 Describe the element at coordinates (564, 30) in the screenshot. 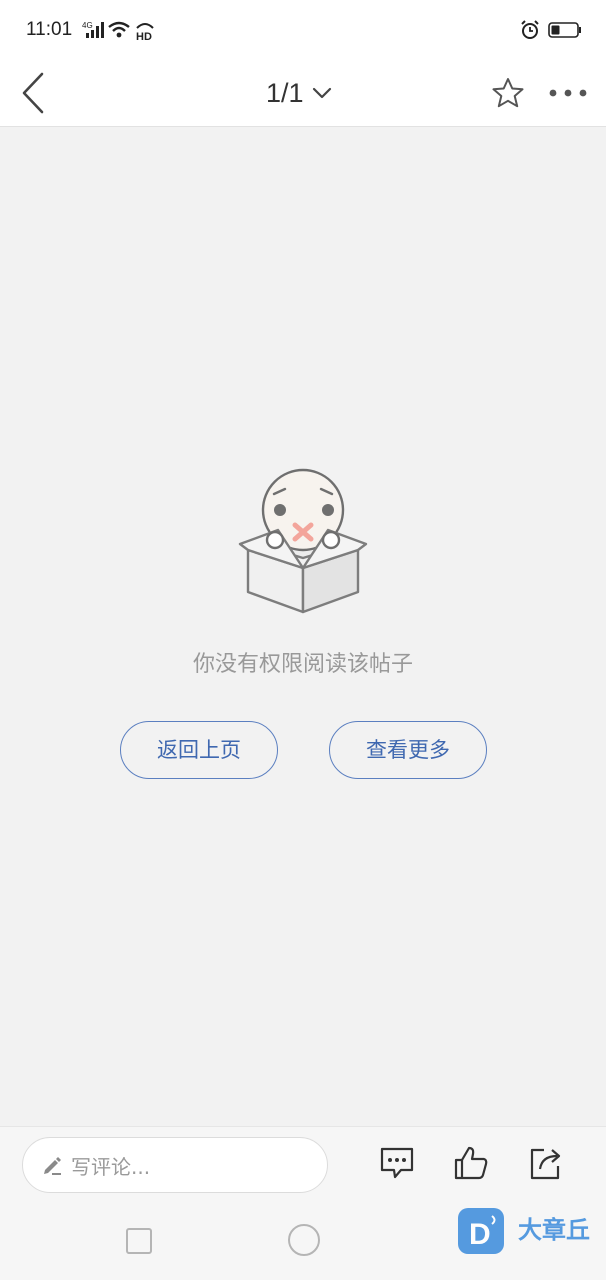

I see `battery-icon` at that location.